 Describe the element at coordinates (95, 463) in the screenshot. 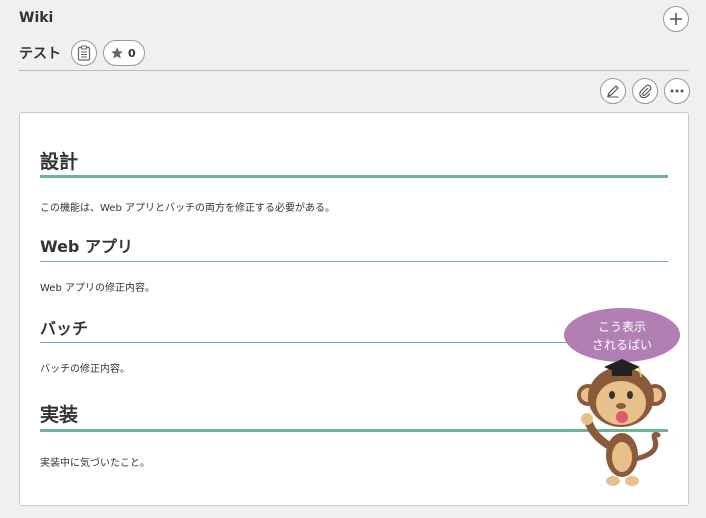

I see `paragraph-implementation: 実装中に気づいたこと。` at that location.